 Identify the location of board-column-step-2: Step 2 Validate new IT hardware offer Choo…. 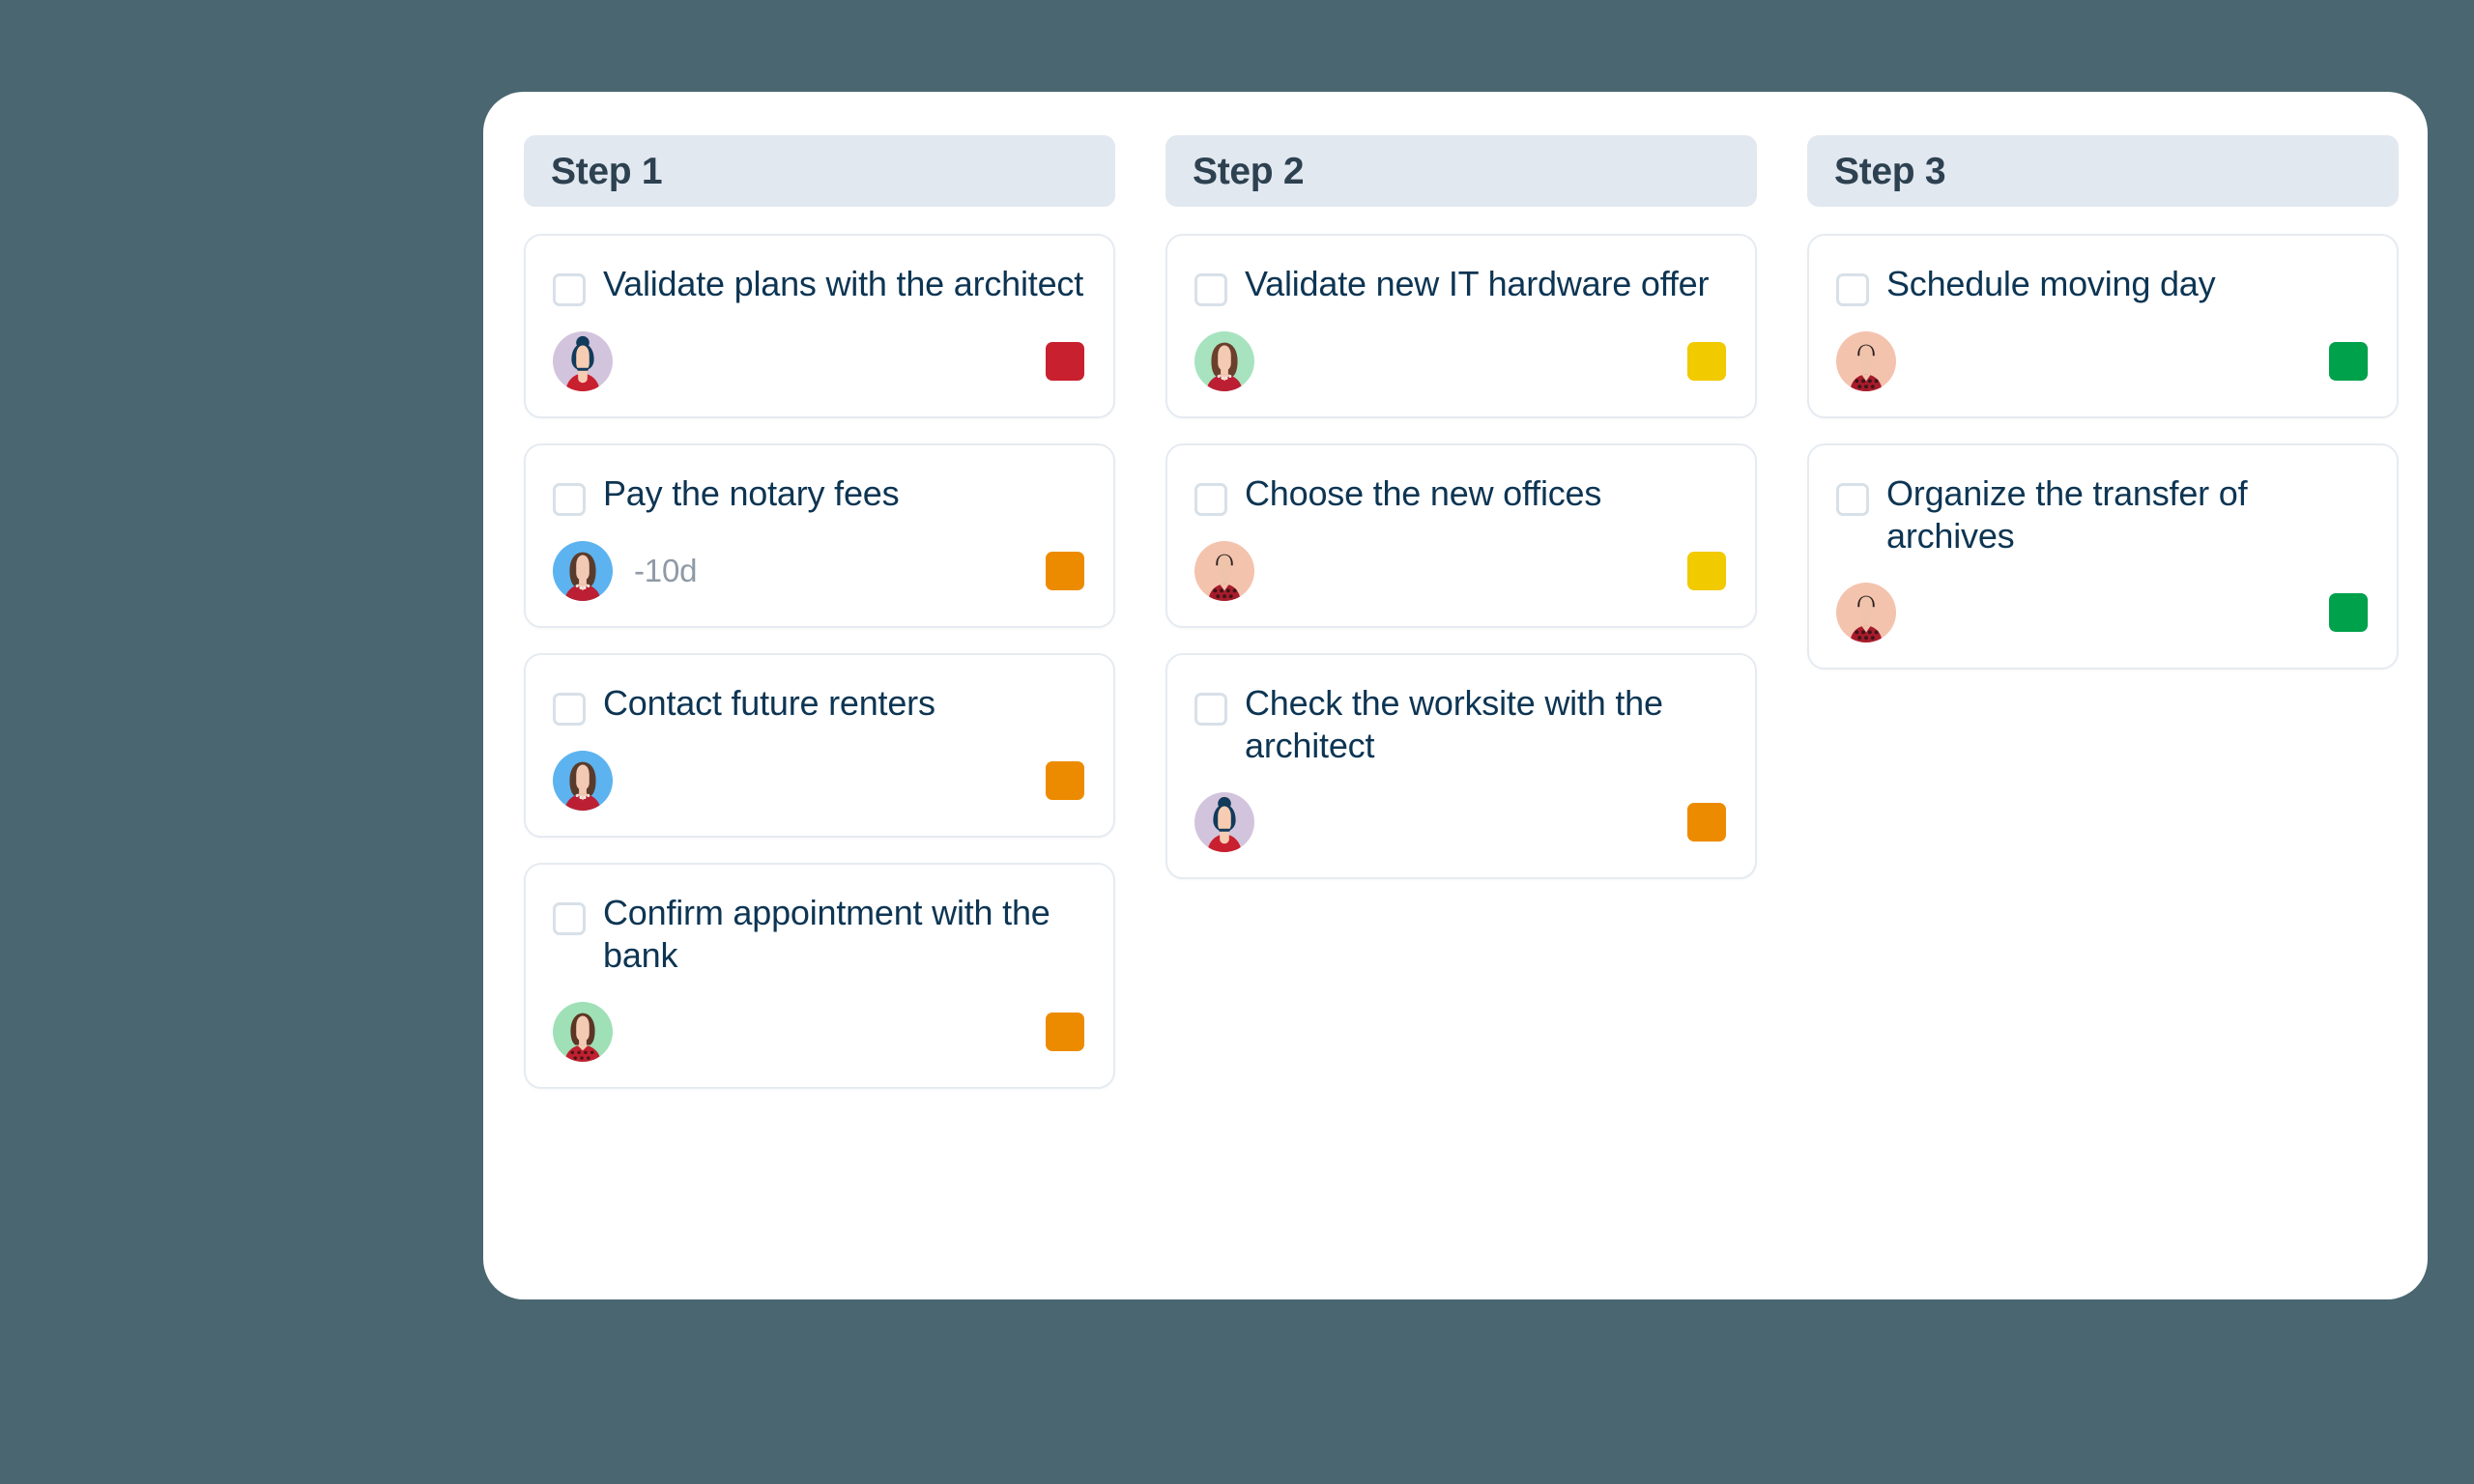
(1461, 519).